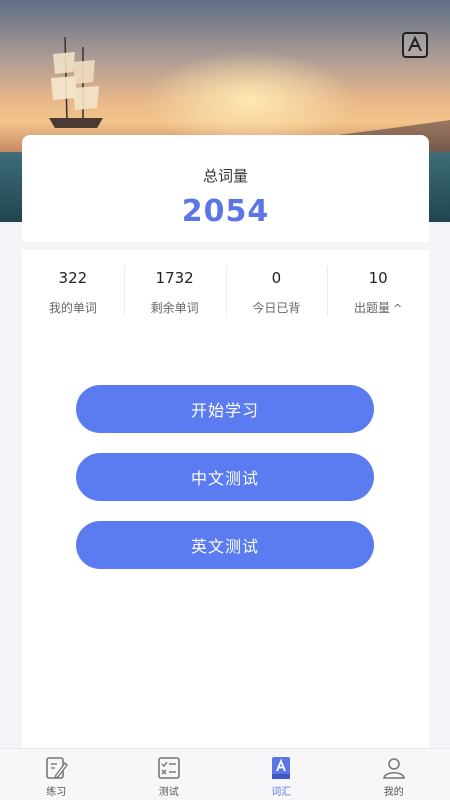  Describe the element at coordinates (281, 768) in the screenshot. I see `vocabulary-book-icon` at that location.